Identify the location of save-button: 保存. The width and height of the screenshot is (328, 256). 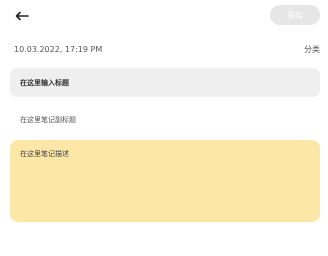
(295, 15).